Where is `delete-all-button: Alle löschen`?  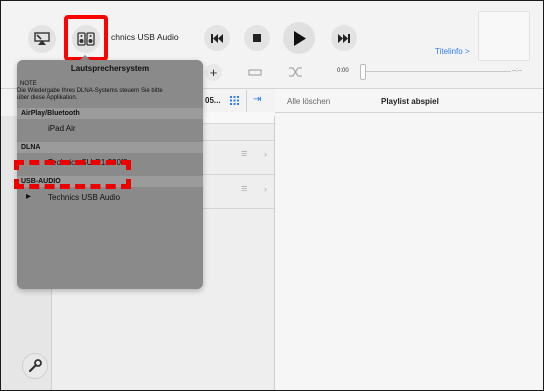 delete-all-button: Alle löschen is located at coordinates (308, 101).